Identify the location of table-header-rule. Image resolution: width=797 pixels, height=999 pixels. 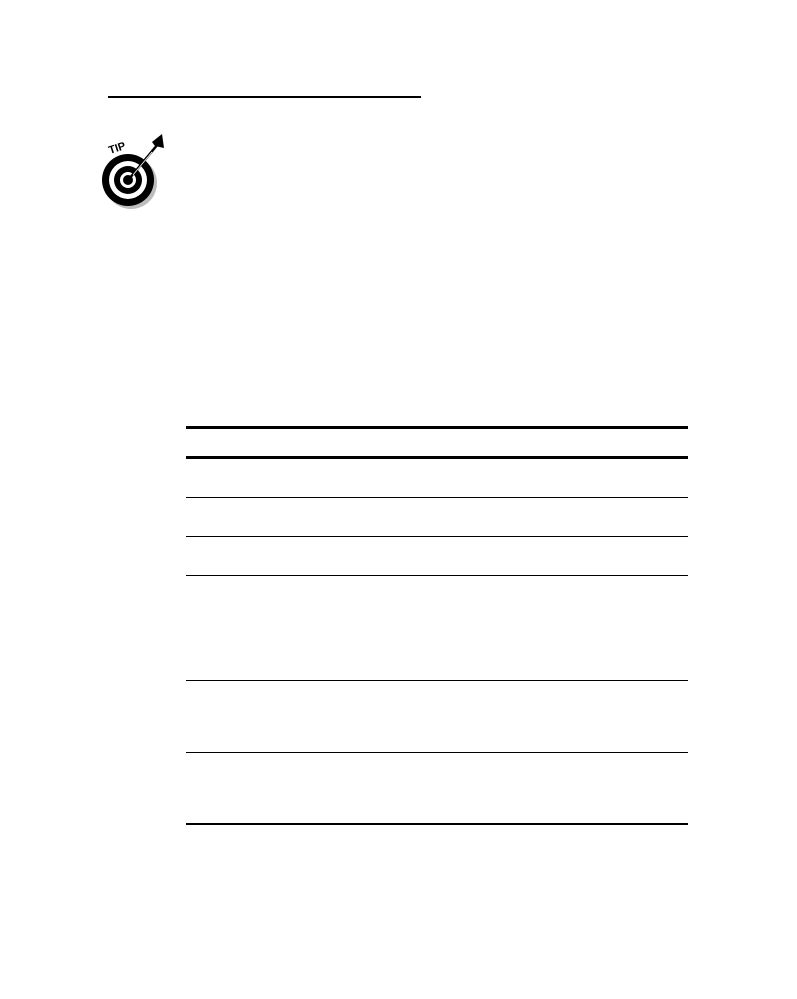
(437, 457).